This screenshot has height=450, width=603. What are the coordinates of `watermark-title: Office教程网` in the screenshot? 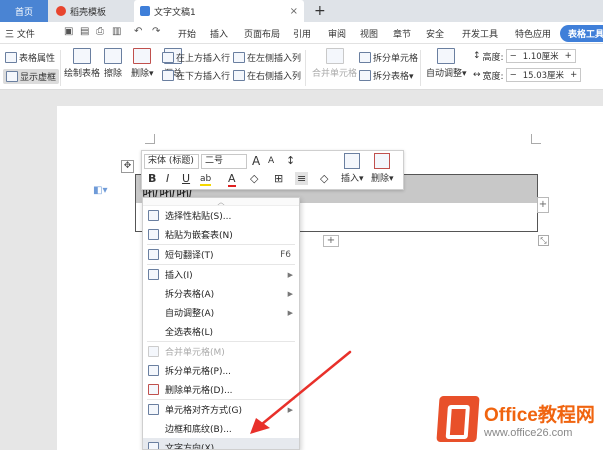 It's located at (539, 415).